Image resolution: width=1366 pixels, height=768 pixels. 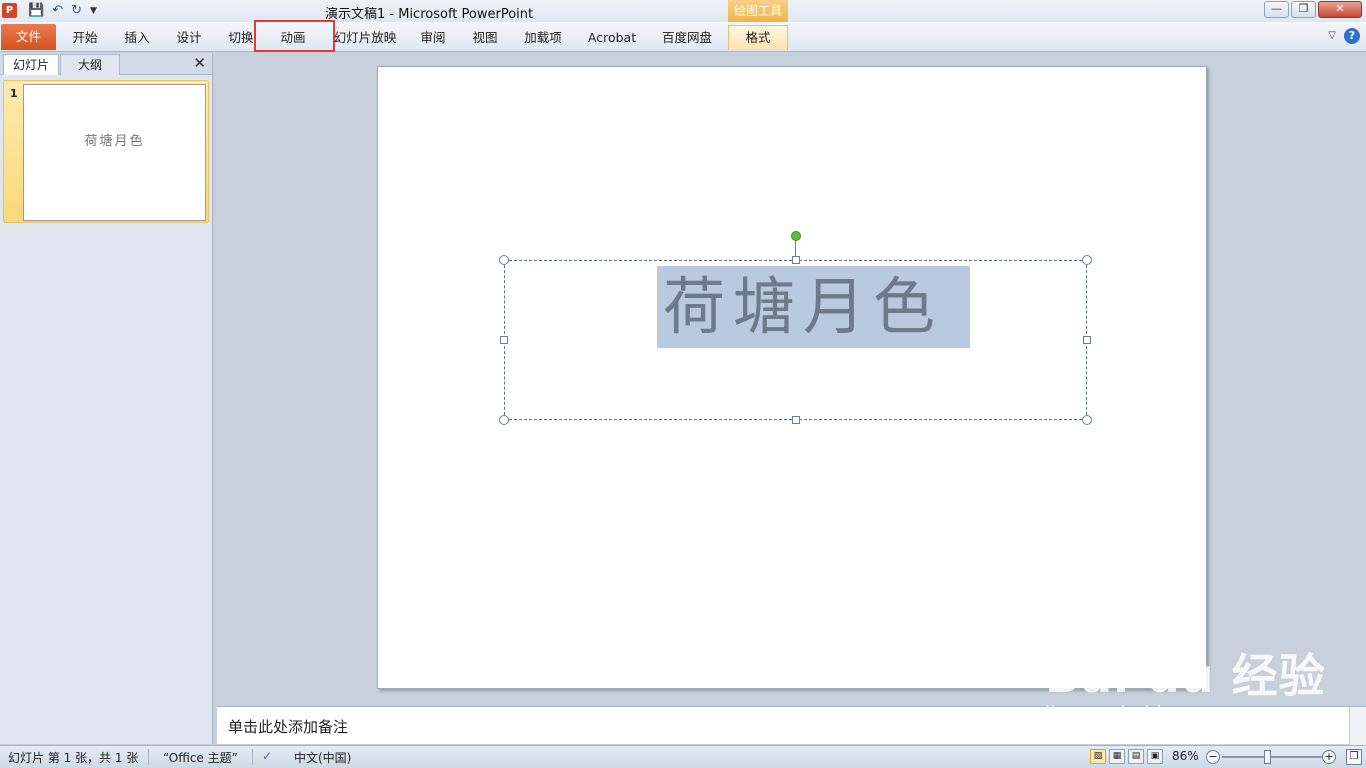 What do you see at coordinates (1276, 9) in the screenshot?
I see `minimize-icon: —` at bounding box center [1276, 9].